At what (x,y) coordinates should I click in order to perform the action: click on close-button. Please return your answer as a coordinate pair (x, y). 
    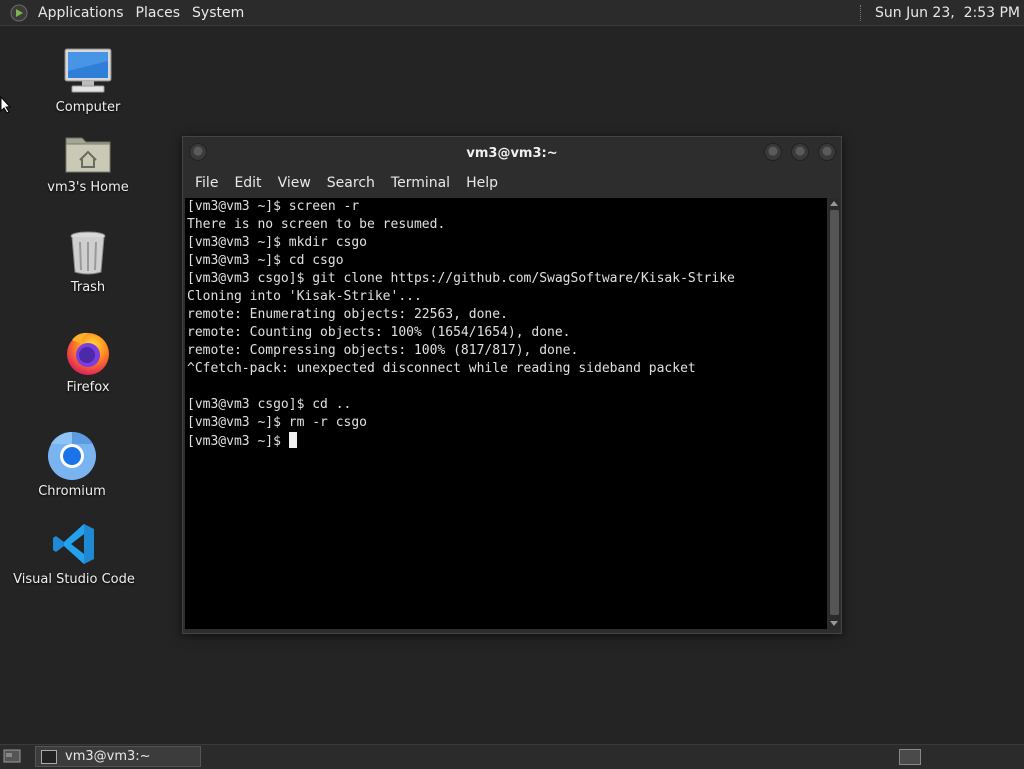
    Looking at the image, I should click on (827, 152).